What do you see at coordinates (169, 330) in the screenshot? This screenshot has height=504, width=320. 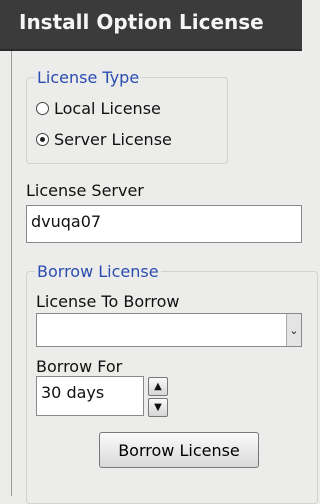 I see `license-to-borrow-select: ⌄` at bounding box center [169, 330].